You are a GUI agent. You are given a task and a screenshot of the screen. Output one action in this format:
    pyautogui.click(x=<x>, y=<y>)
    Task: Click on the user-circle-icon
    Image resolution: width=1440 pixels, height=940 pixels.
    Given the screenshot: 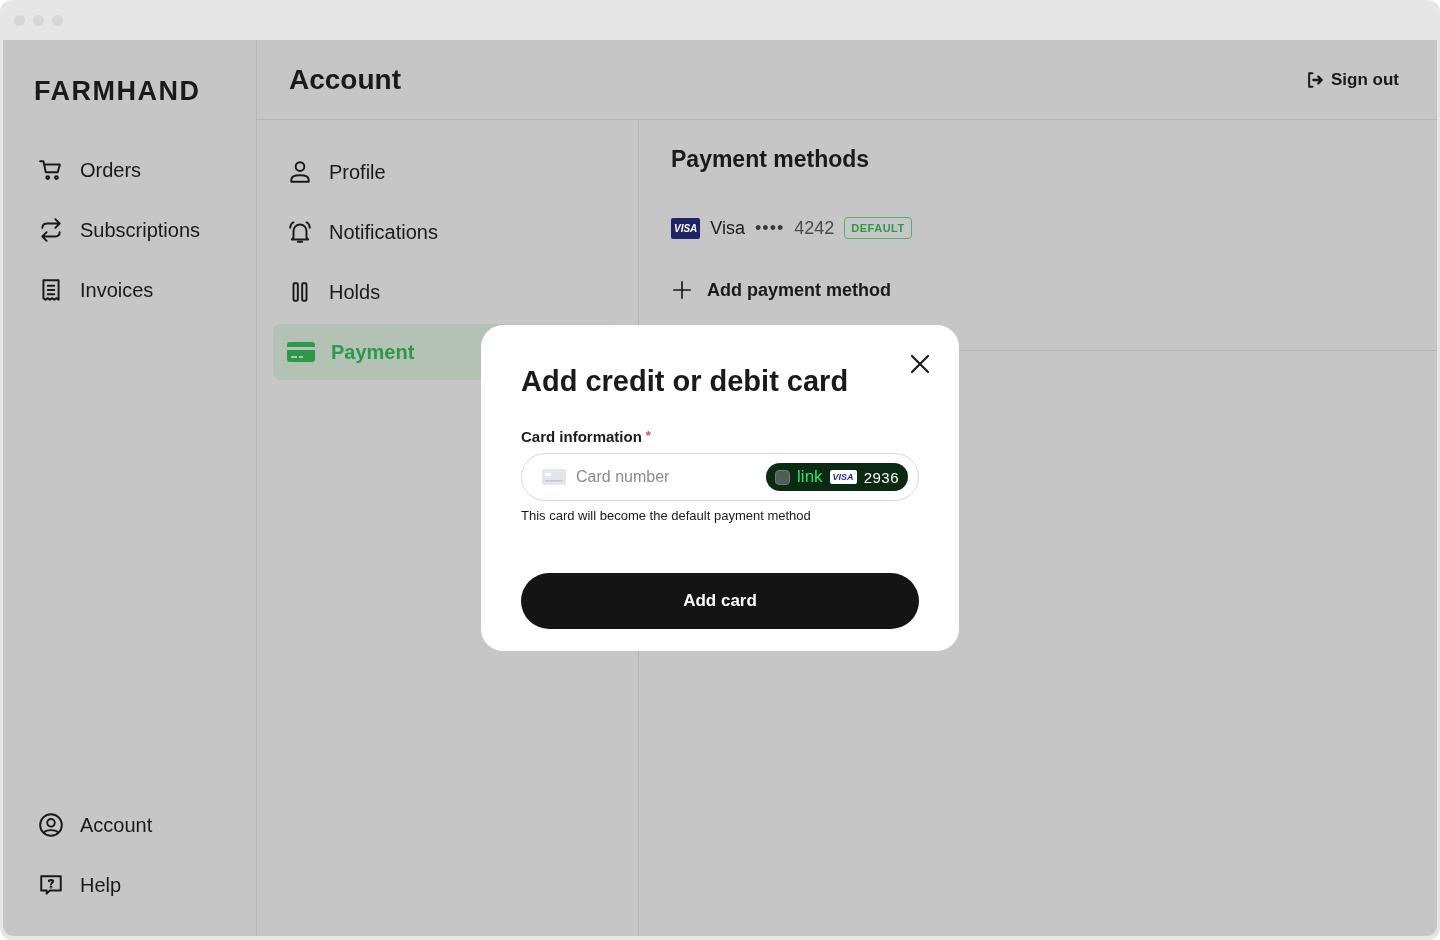 What is the action you would take?
    pyautogui.click(x=51, y=825)
    